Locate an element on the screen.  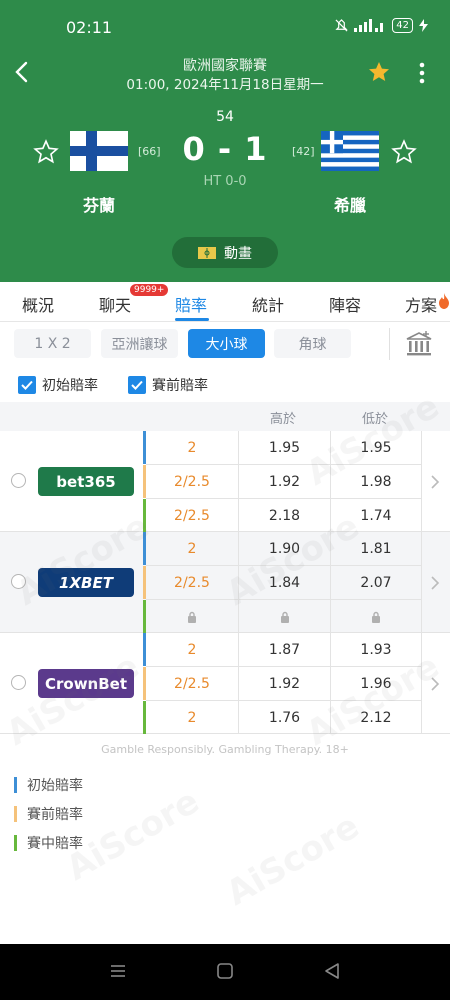
away-follow-star-icon is located at coordinates (404, 152).